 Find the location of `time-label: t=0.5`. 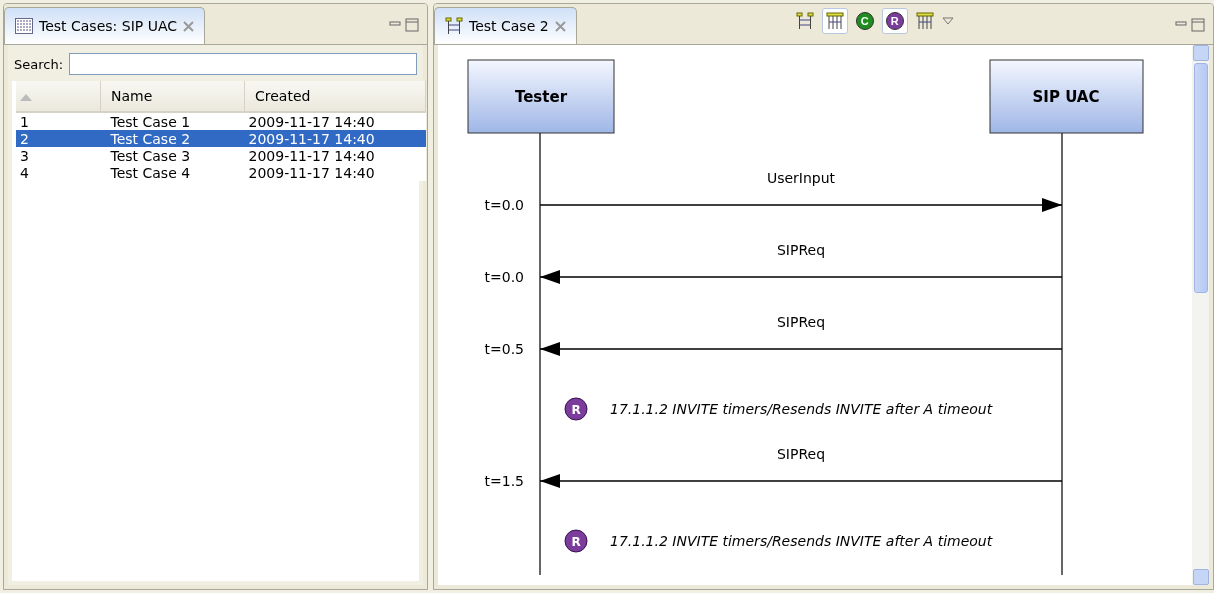

time-label: t=0.5 is located at coordinates (504, 349).